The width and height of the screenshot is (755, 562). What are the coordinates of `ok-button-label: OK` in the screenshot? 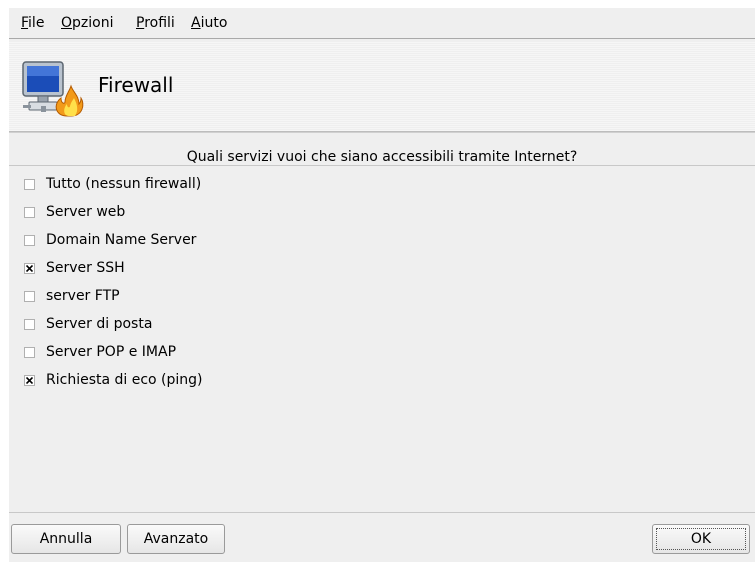 It's located at (701, 539).